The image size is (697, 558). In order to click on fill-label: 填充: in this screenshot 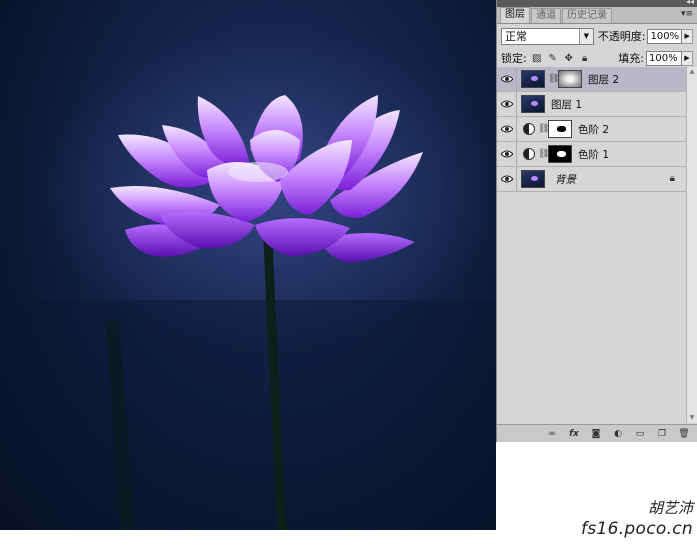, I will do `click(631, 58)`.